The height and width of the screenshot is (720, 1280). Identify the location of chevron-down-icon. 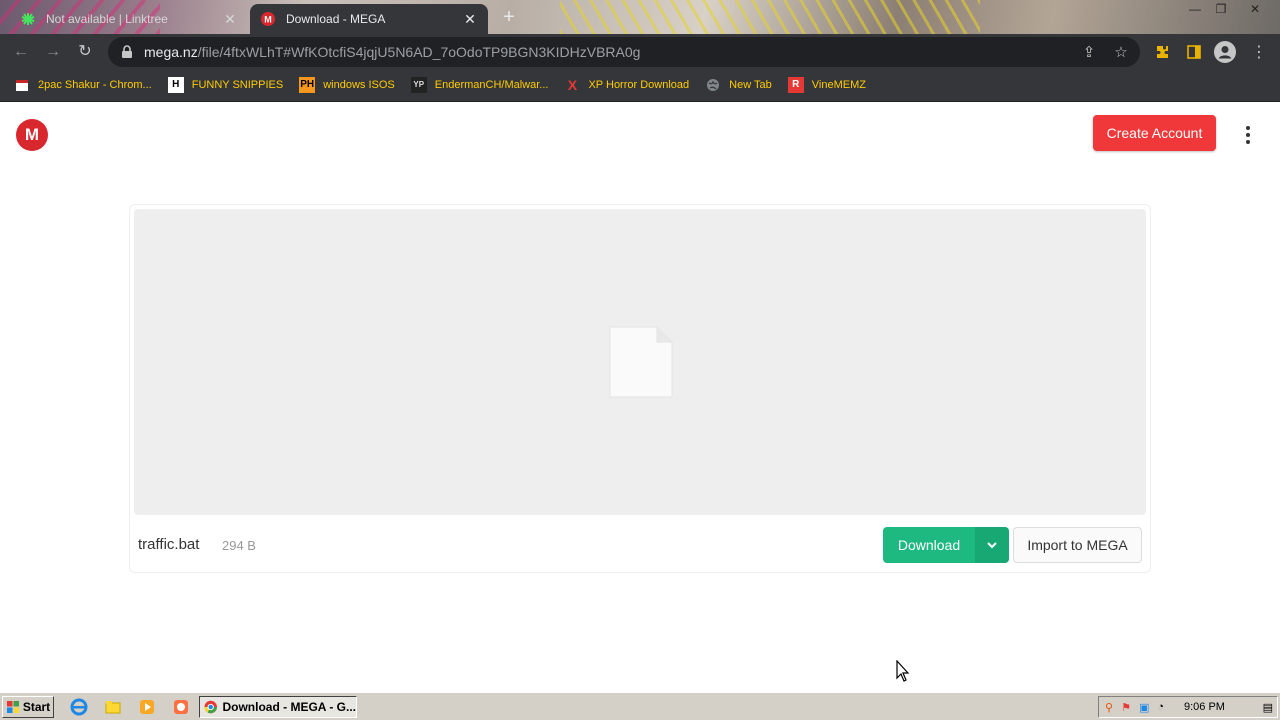
(992, 545).